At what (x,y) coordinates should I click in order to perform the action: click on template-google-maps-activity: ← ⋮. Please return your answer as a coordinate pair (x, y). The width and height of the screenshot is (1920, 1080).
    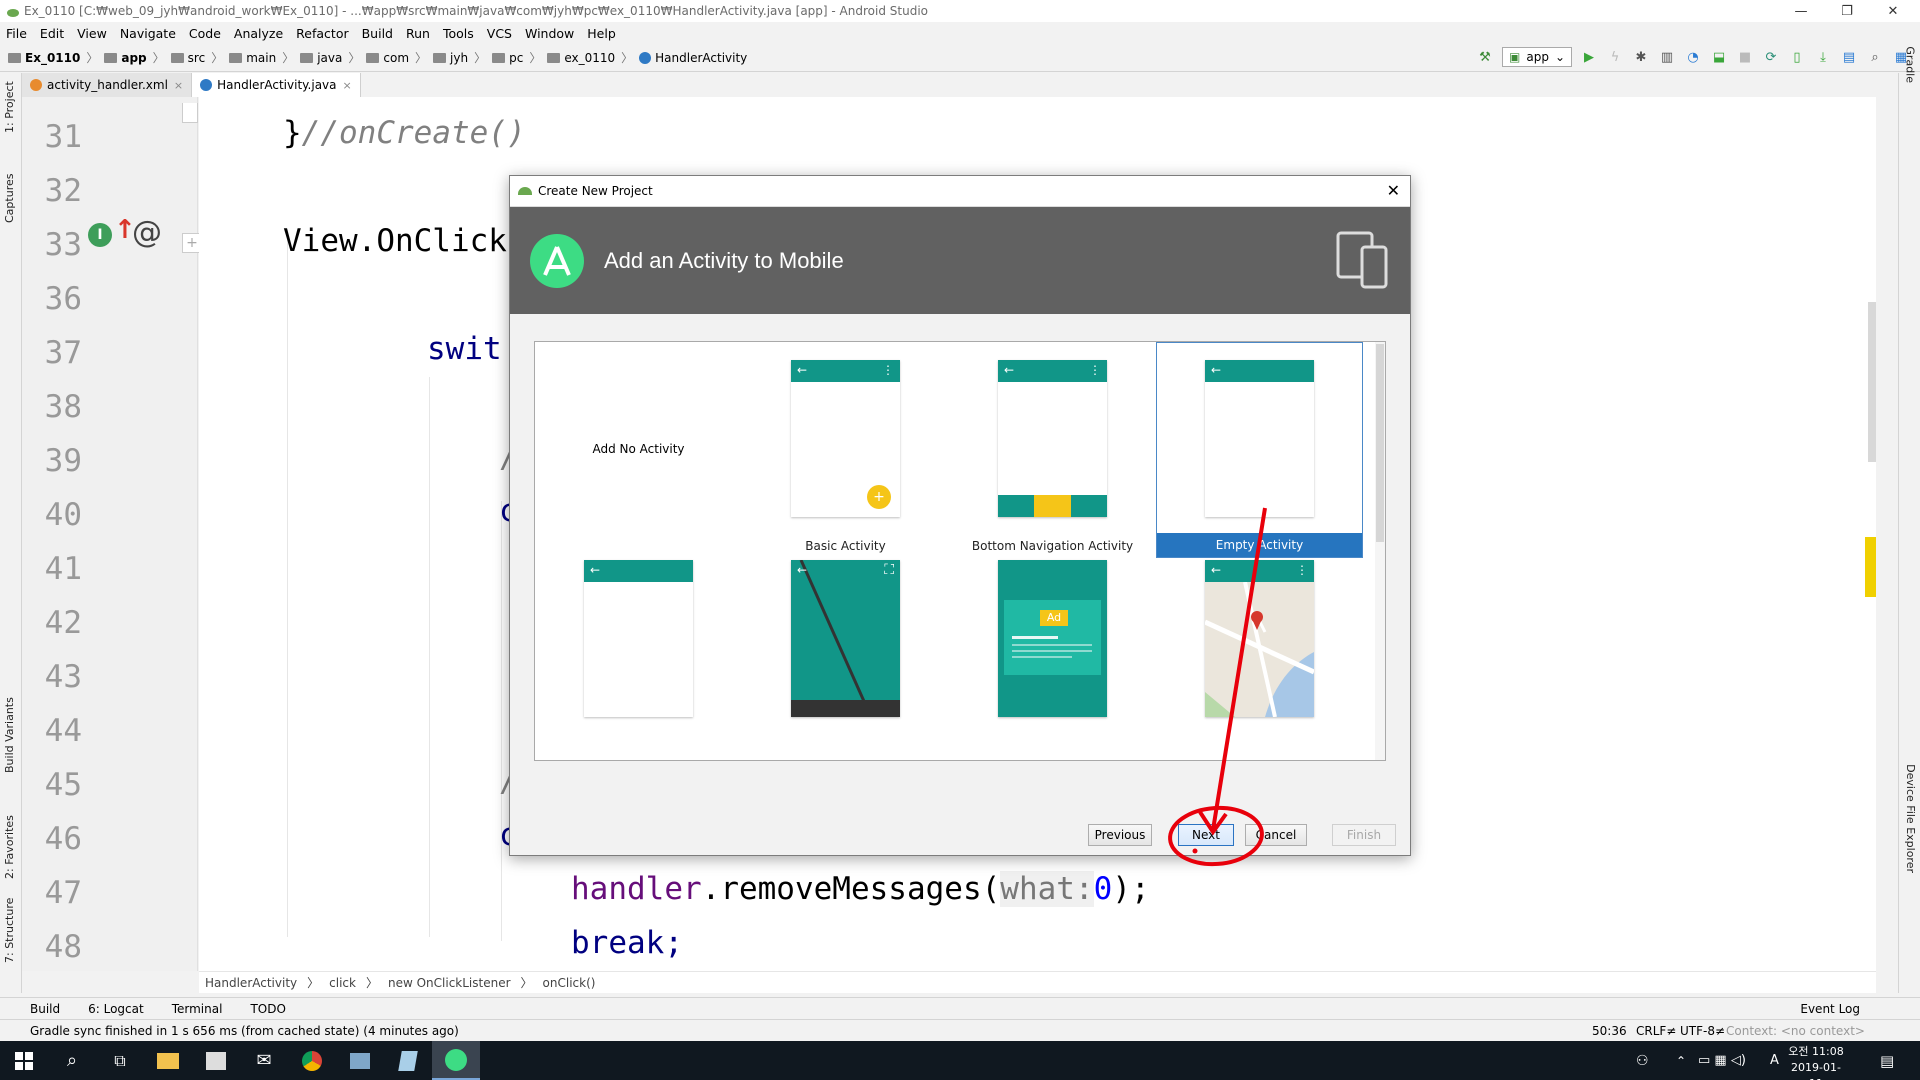
    Looking at the image, I should click on (1259, 666).